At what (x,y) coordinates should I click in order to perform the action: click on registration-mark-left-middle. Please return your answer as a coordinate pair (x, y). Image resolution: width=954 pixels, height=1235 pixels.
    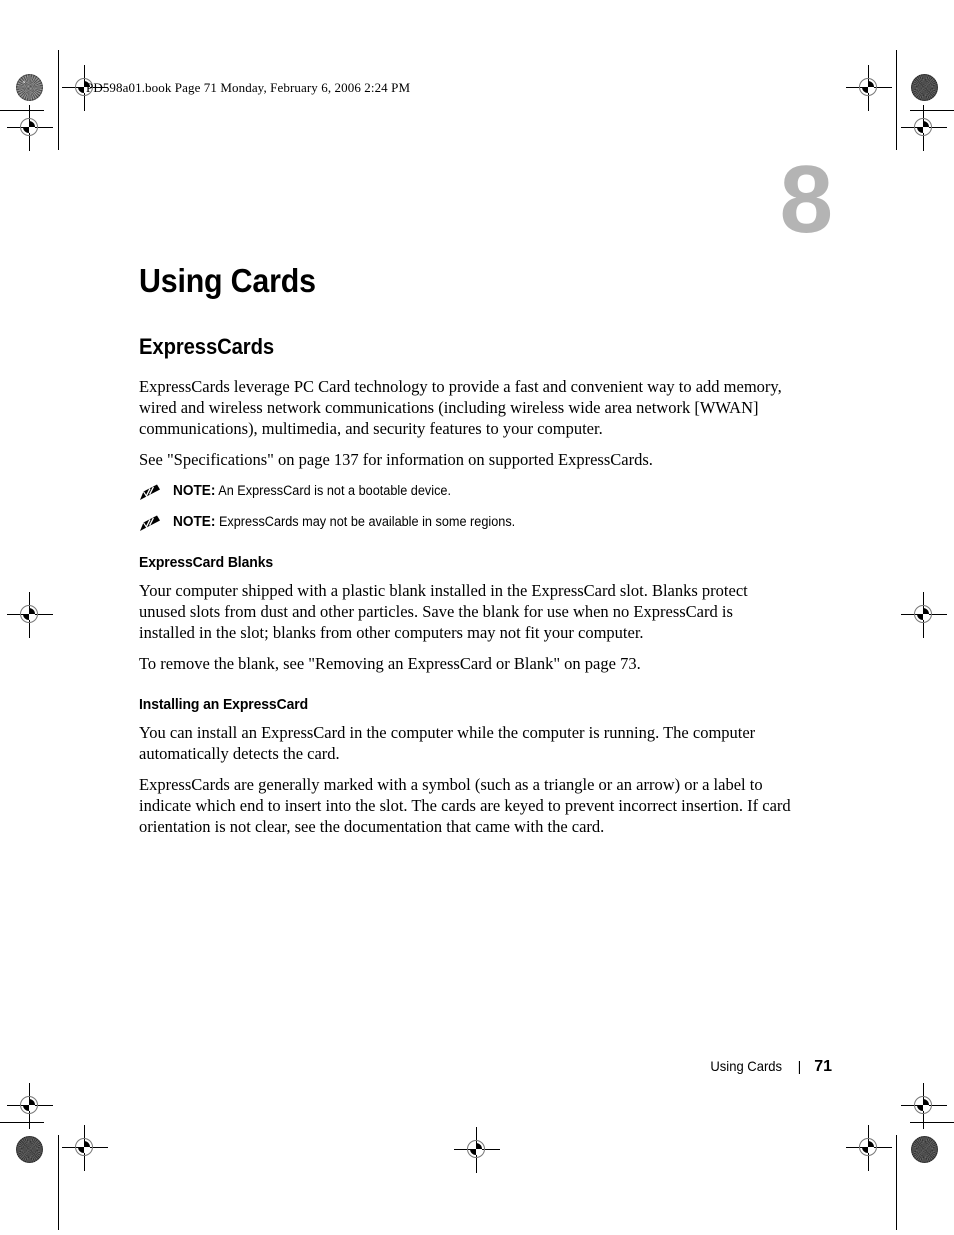
    Looking at the image, I should click on (30, 615).